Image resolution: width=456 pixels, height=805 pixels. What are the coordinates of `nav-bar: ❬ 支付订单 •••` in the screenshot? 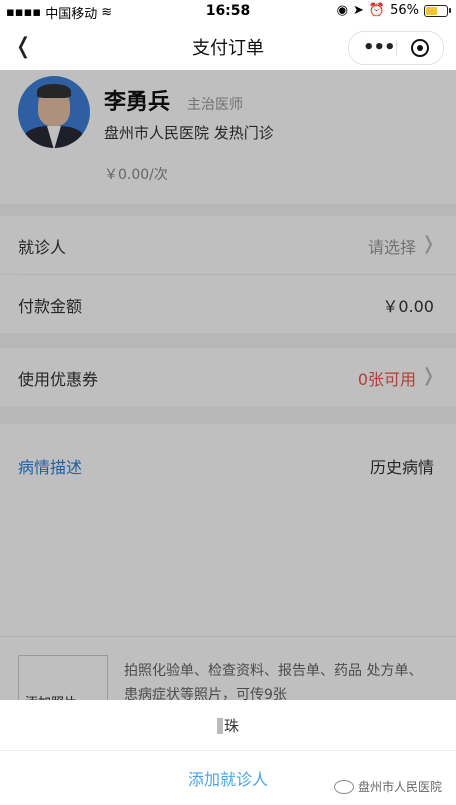 It's located at (228, 47).